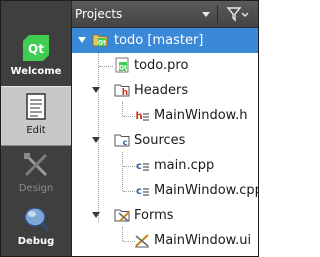  I want to click on tree-item-label: MainWindow.ui, so click(203, 240).